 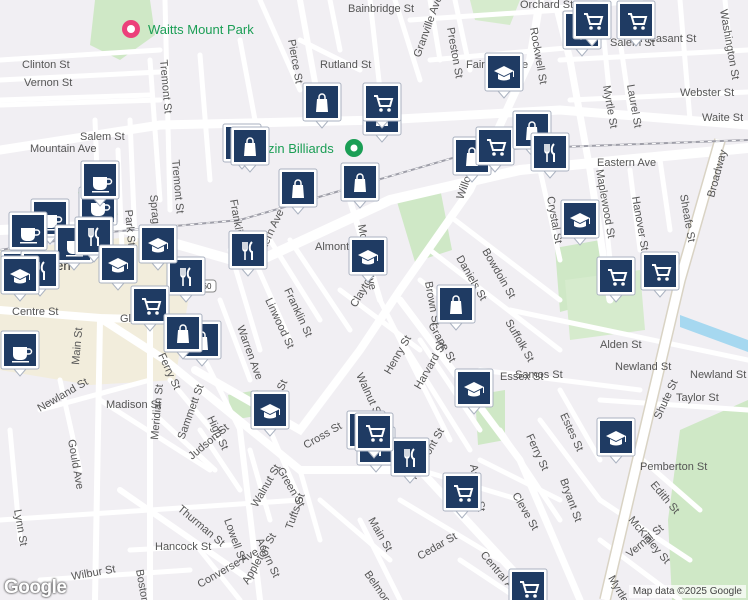 I want to click on map-attribution: Map data ©2025 Google, so click(x=687, y=591).